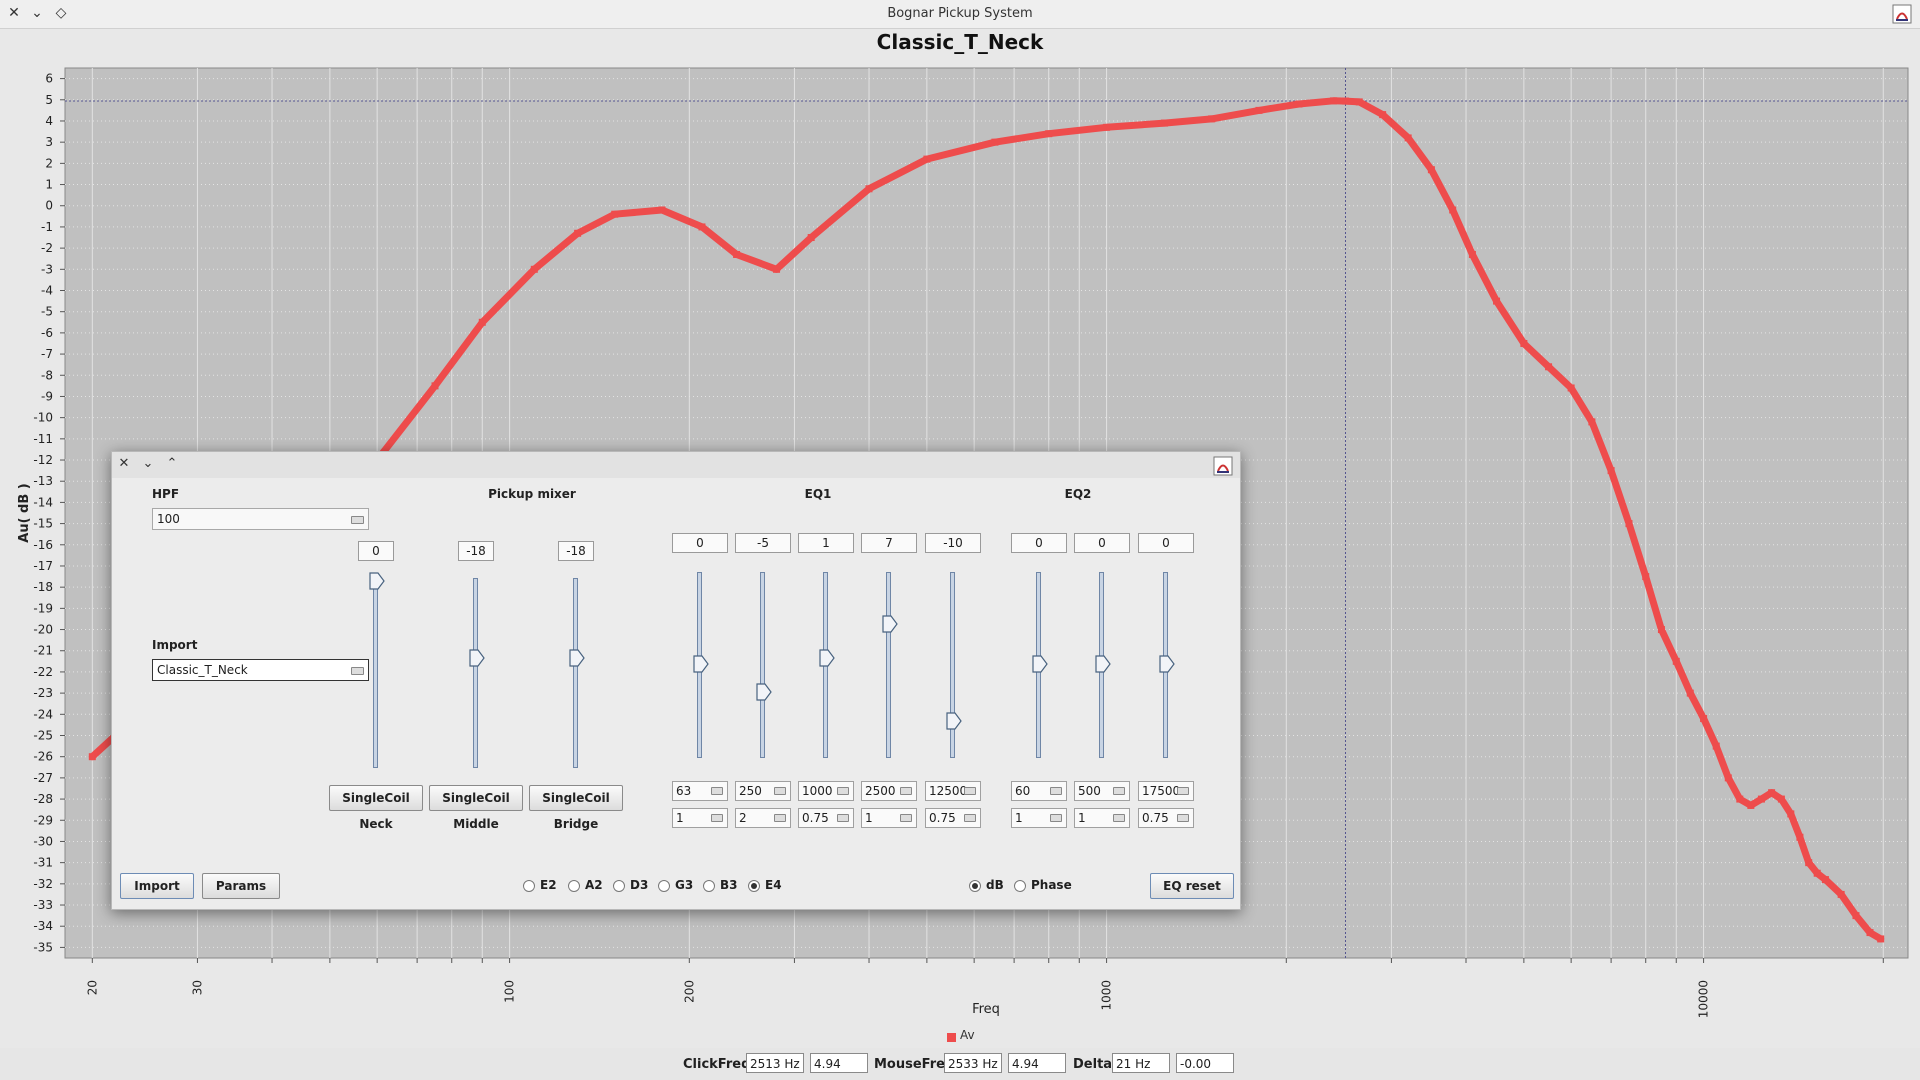 Image resolution: width=1920 pixels, height=1080 pixels. What do you see at coordinates (619, 886) in the screenshot?
I see `string-radio-d3` at bounding box center [619, 886].